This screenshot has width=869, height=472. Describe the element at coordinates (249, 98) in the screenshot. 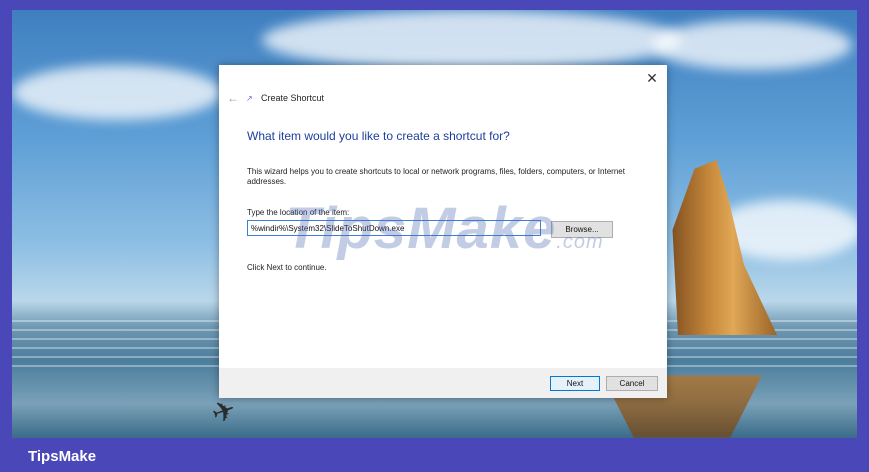

I see `shortcut-wizard-icon: ↗` at that location.